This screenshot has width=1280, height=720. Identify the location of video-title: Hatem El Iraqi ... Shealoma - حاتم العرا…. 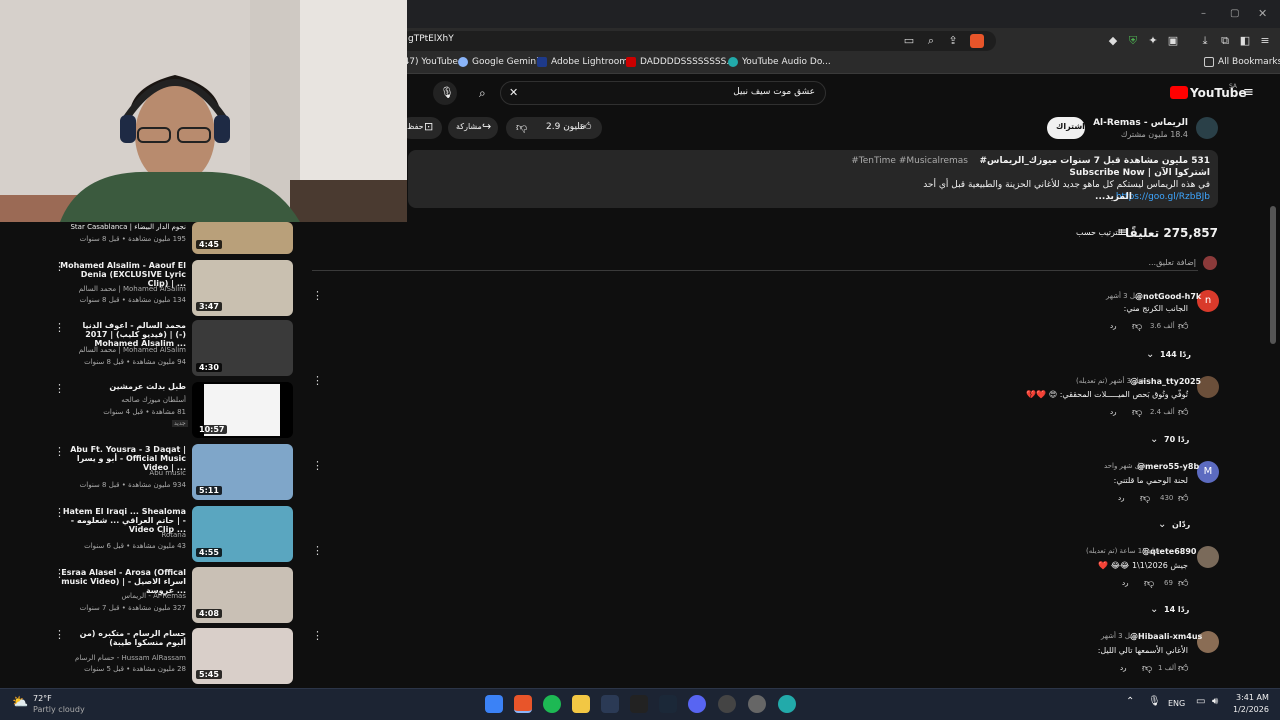
(122, 520).